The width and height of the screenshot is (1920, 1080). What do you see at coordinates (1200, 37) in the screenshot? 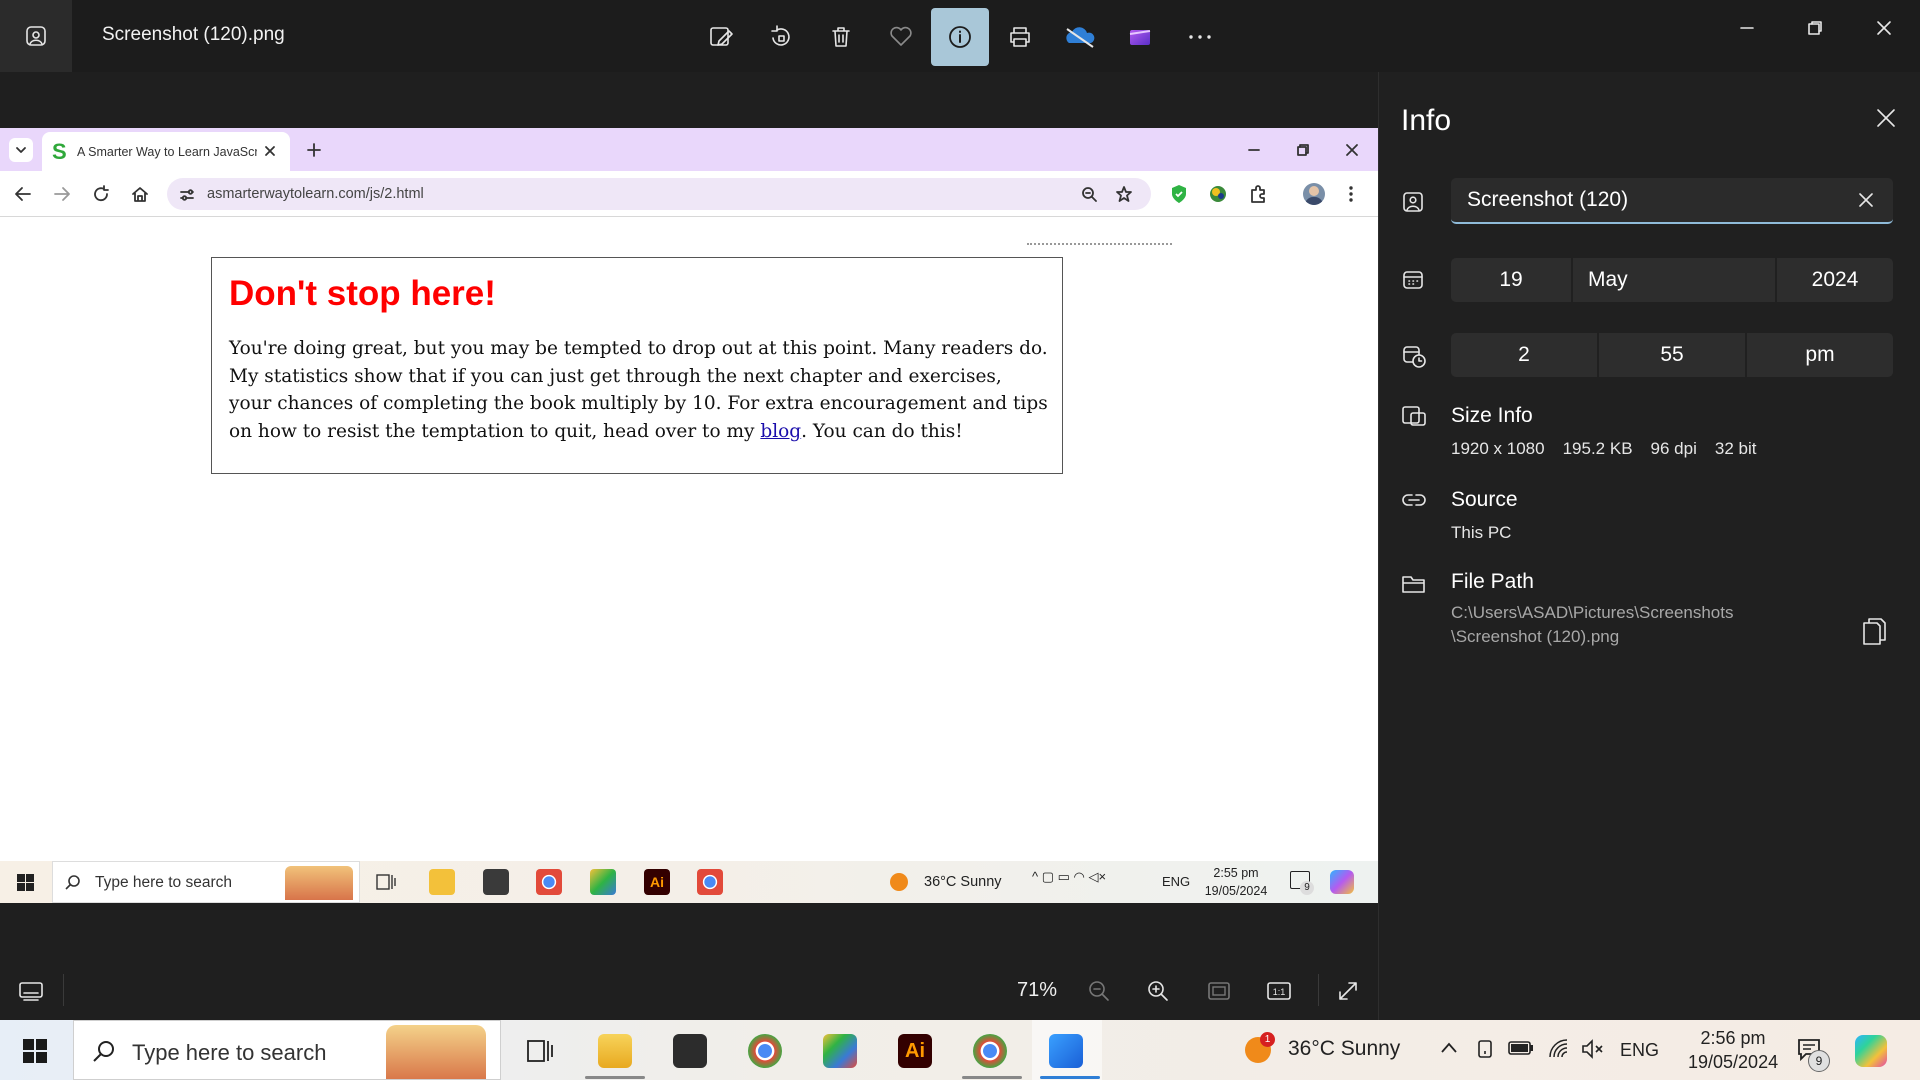
I see `more-options-button` at bounding box center [1200, 37].